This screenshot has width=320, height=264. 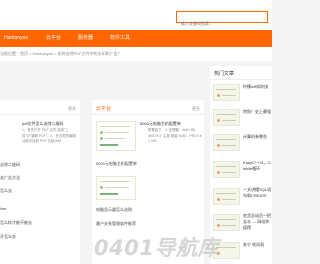 What do you see at coordinates (257, 166) in the screenshot?
I see `hot-item-title: EasyC++21，C while循环` at bounding box center [257, 166].